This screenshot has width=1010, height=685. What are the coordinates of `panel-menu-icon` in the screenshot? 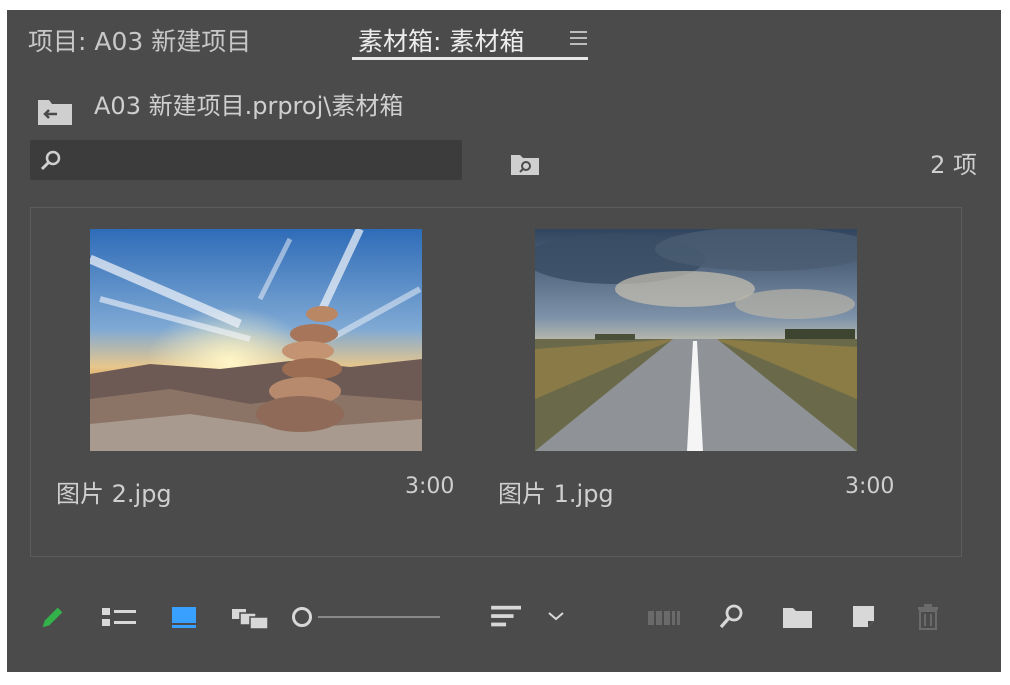 It's located at (578, 38).